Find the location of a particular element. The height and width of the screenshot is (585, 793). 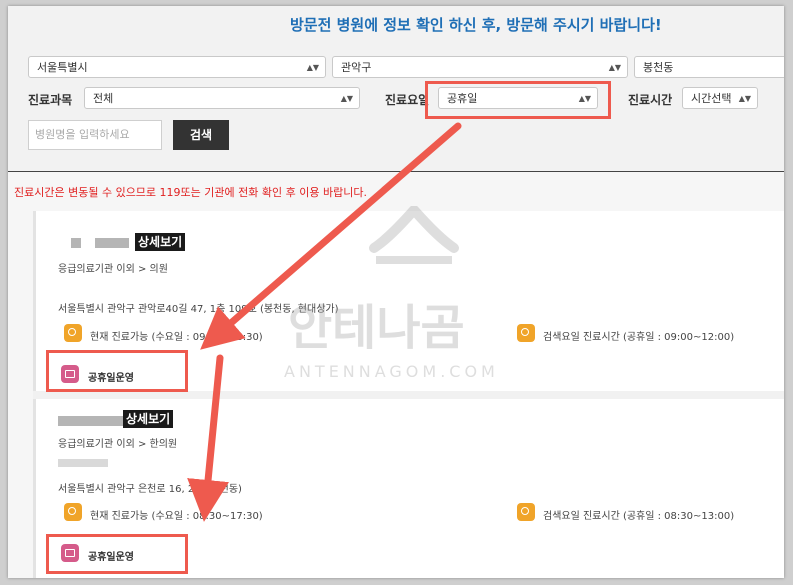

arrow-to-second-badge is located at coordinates (208, 438).